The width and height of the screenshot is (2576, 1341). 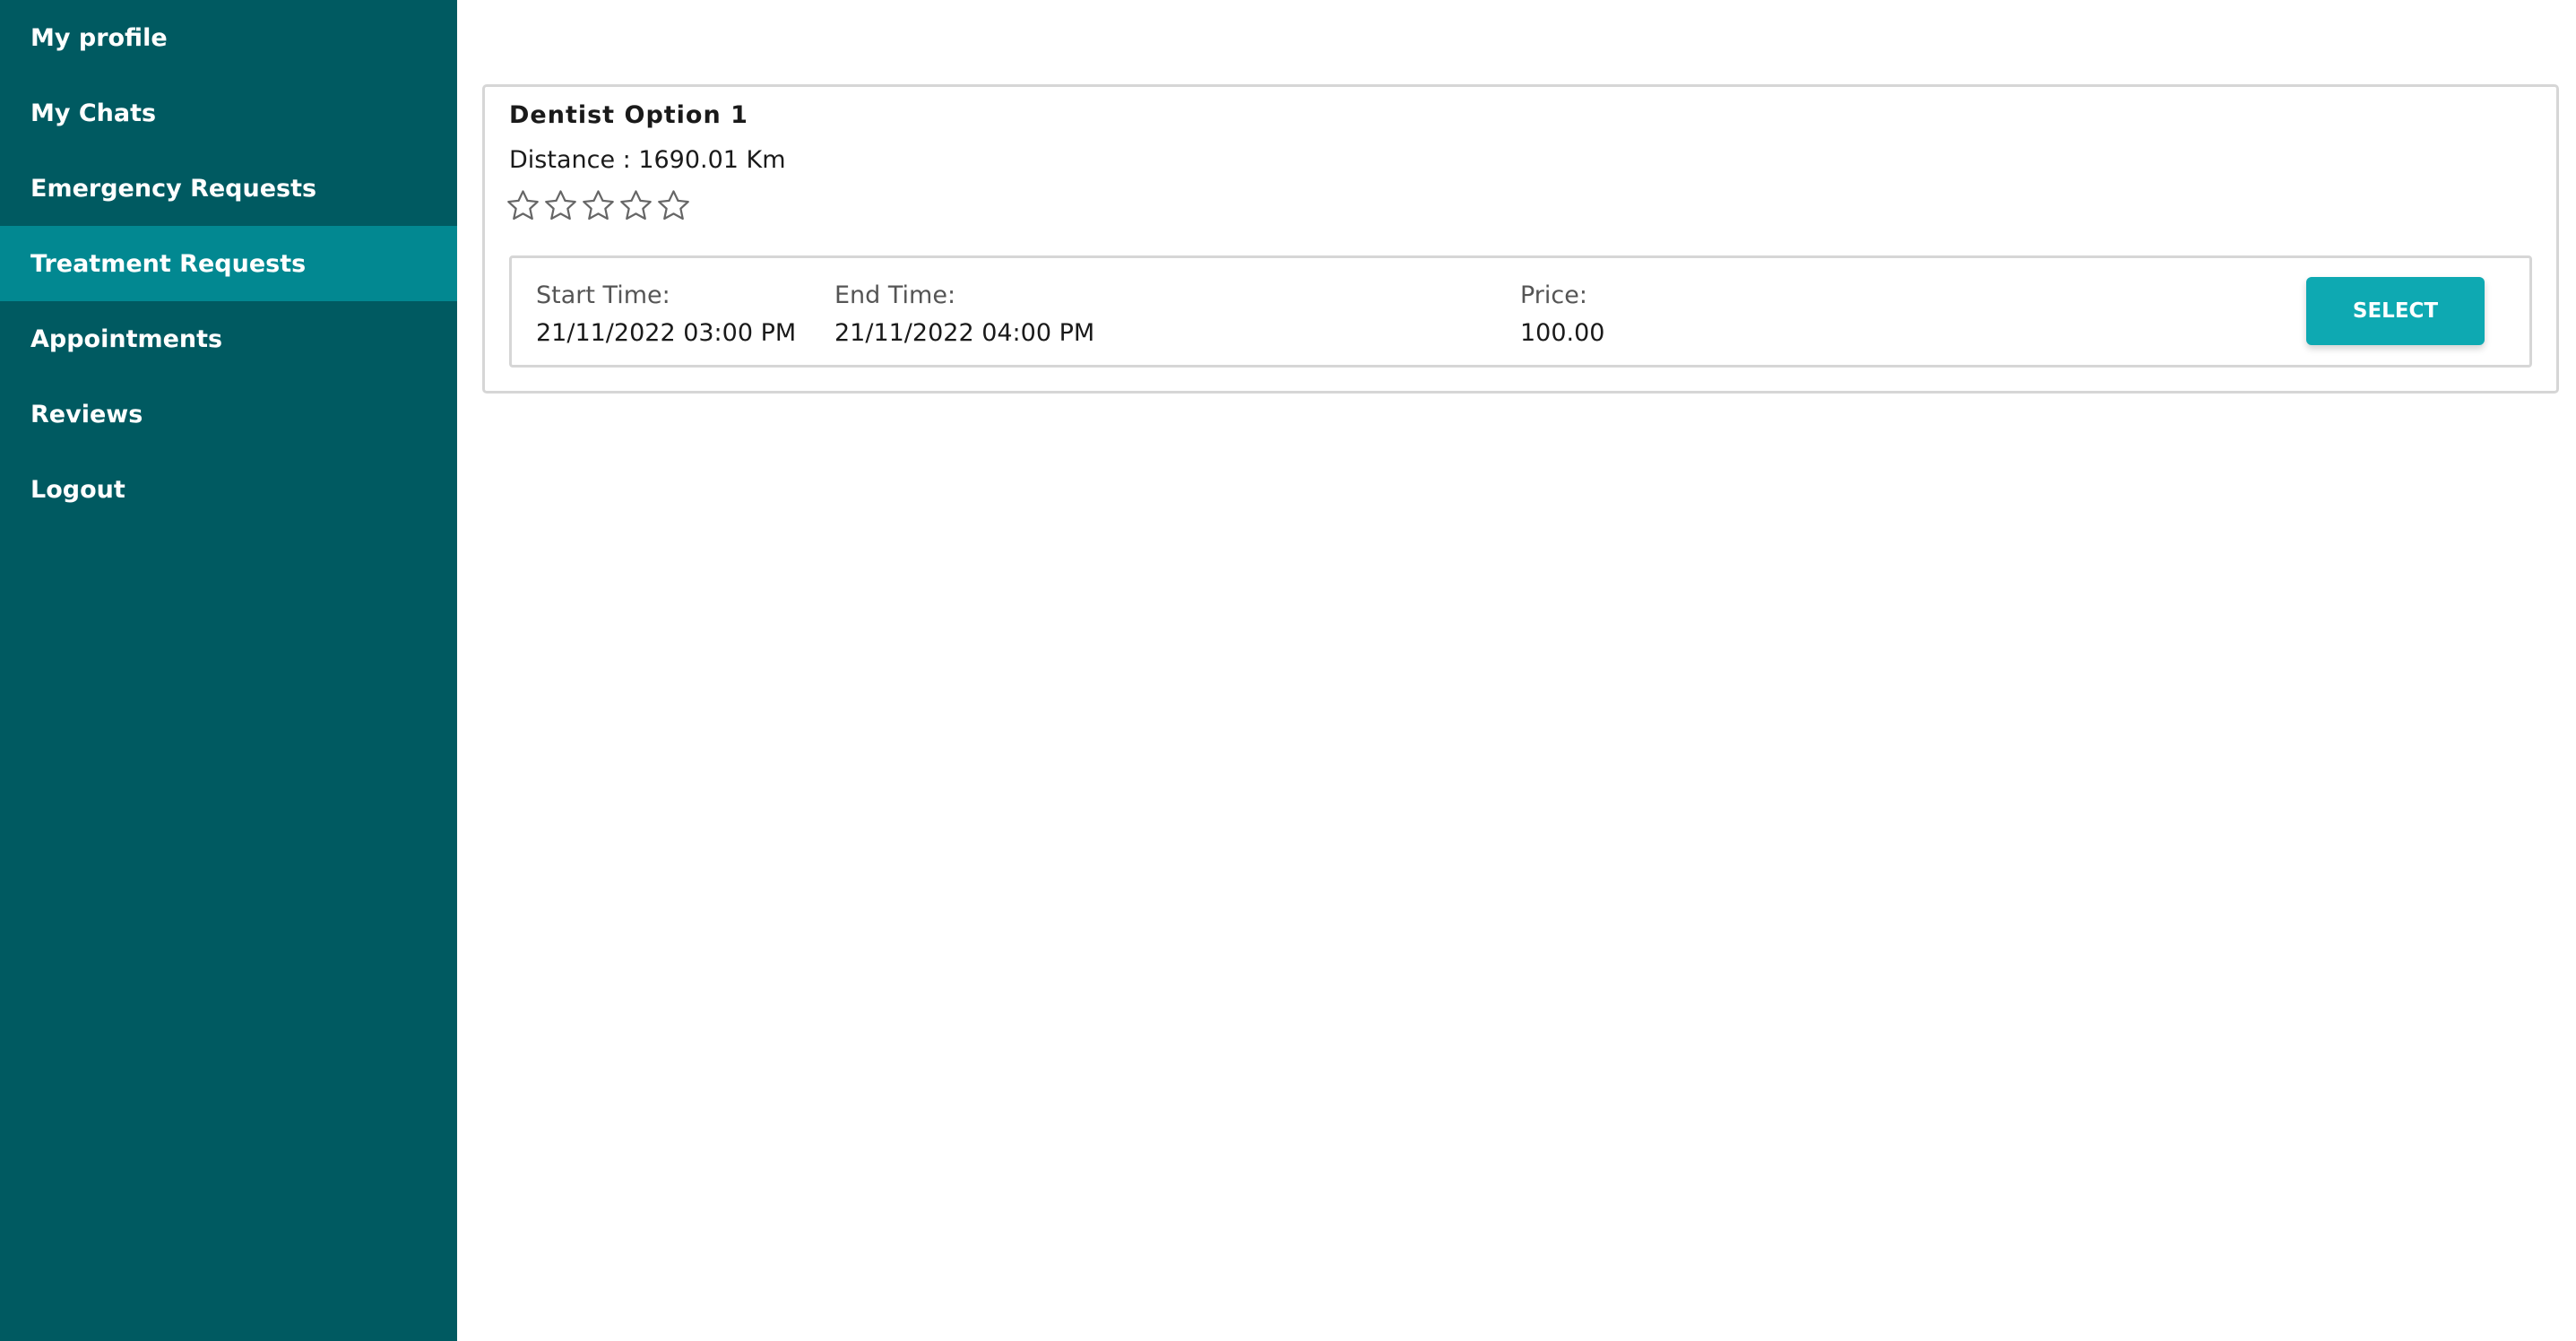 What do you see at coordinates (173, 188) in the screenshot?
I see `sidebar-item-label: Emergency Requests` at bounding box center [173, 188].